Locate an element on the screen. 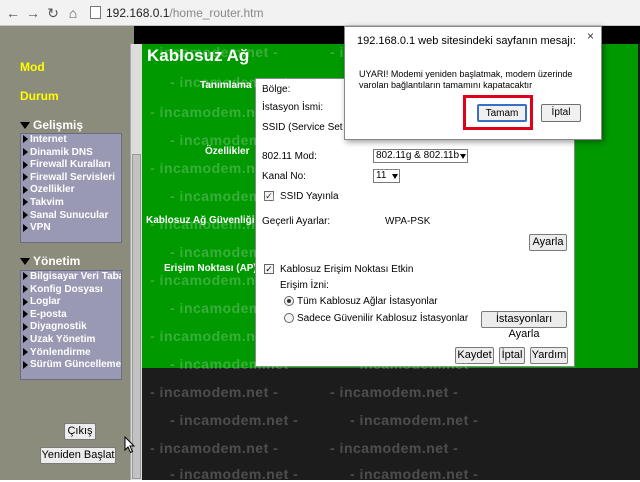 This screenshot has height=482, width=640. management-item: Diyagnostik is located at coordinates (71, 327).